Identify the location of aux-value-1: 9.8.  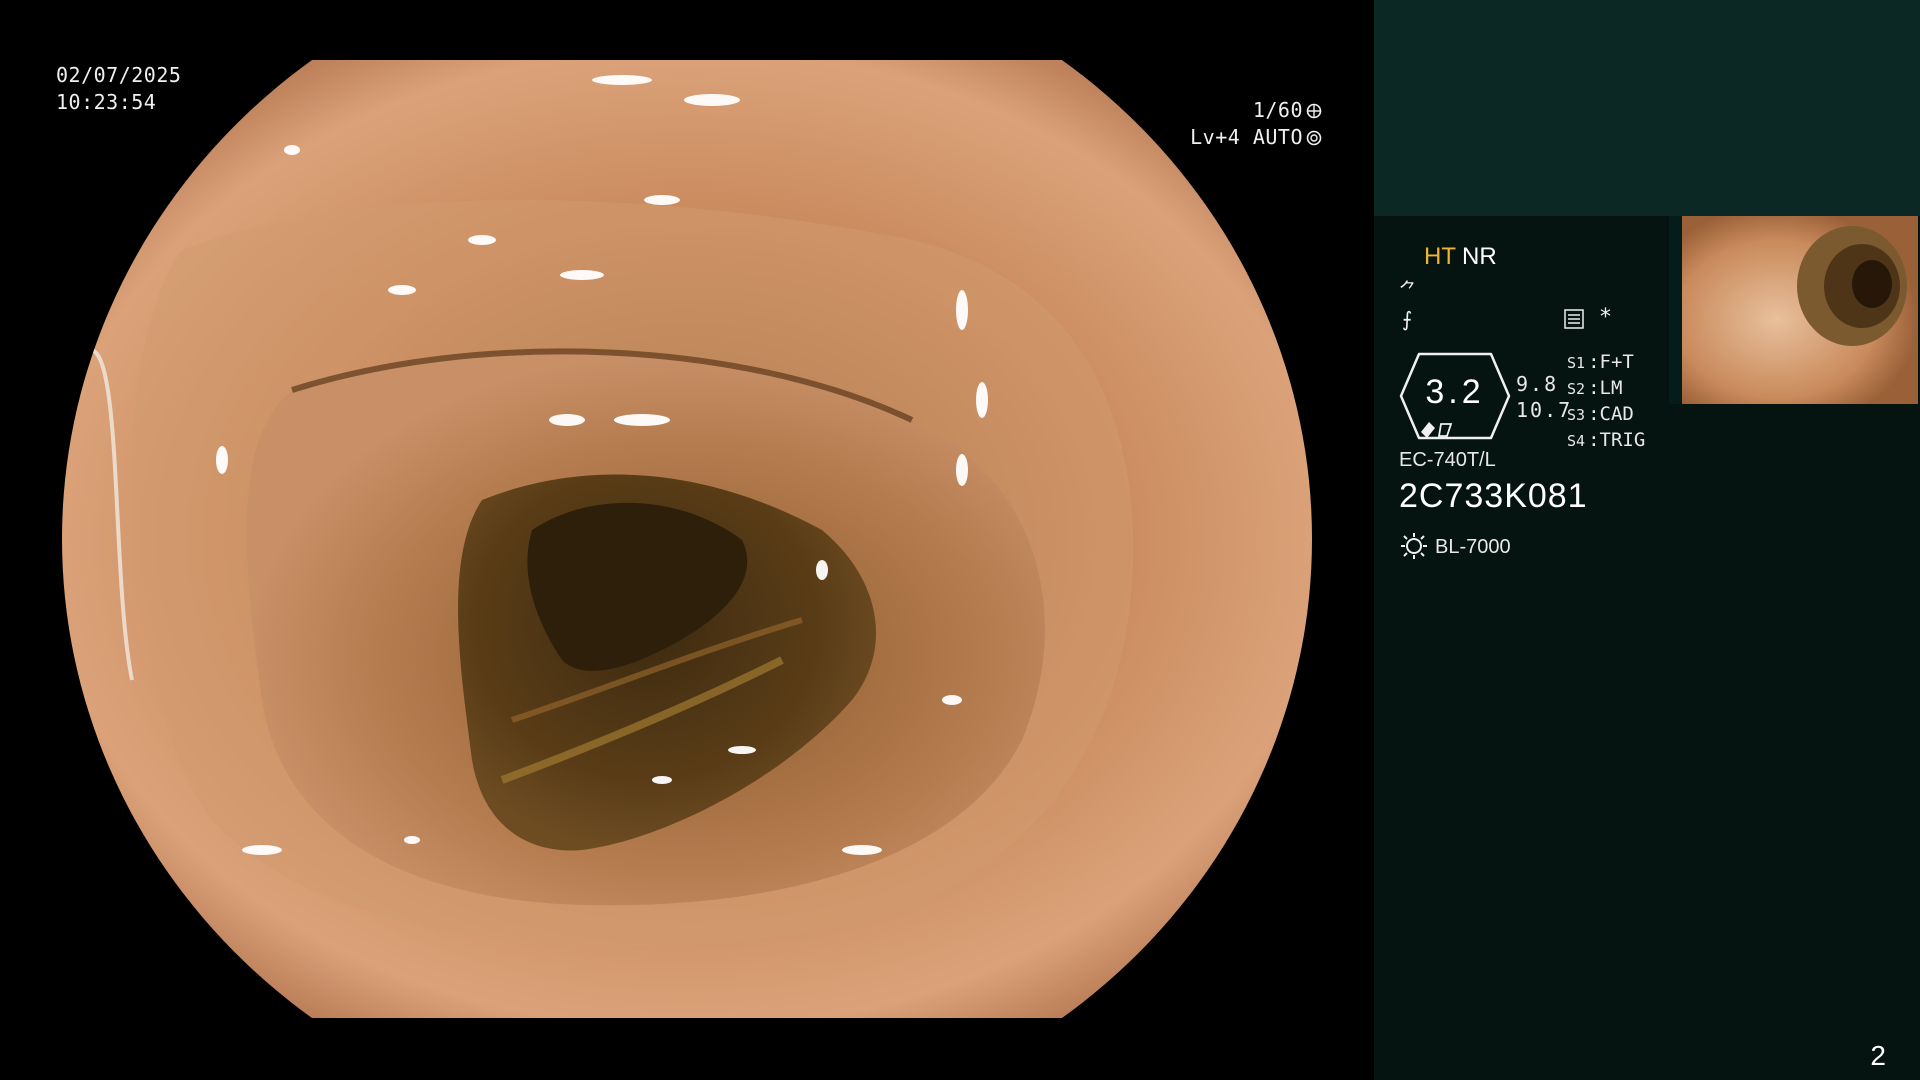
(1537, 384).